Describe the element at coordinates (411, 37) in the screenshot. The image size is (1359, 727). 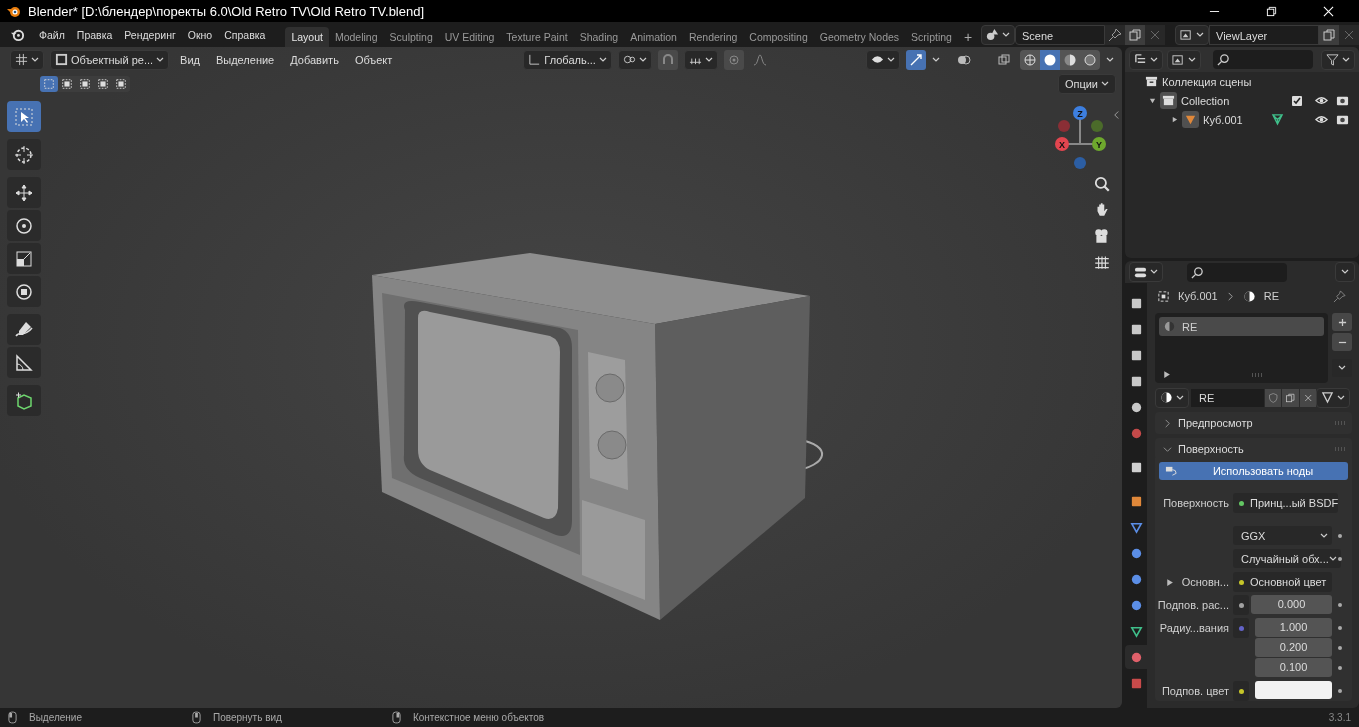
I see `workspace-tab: Sculpting` at that location.